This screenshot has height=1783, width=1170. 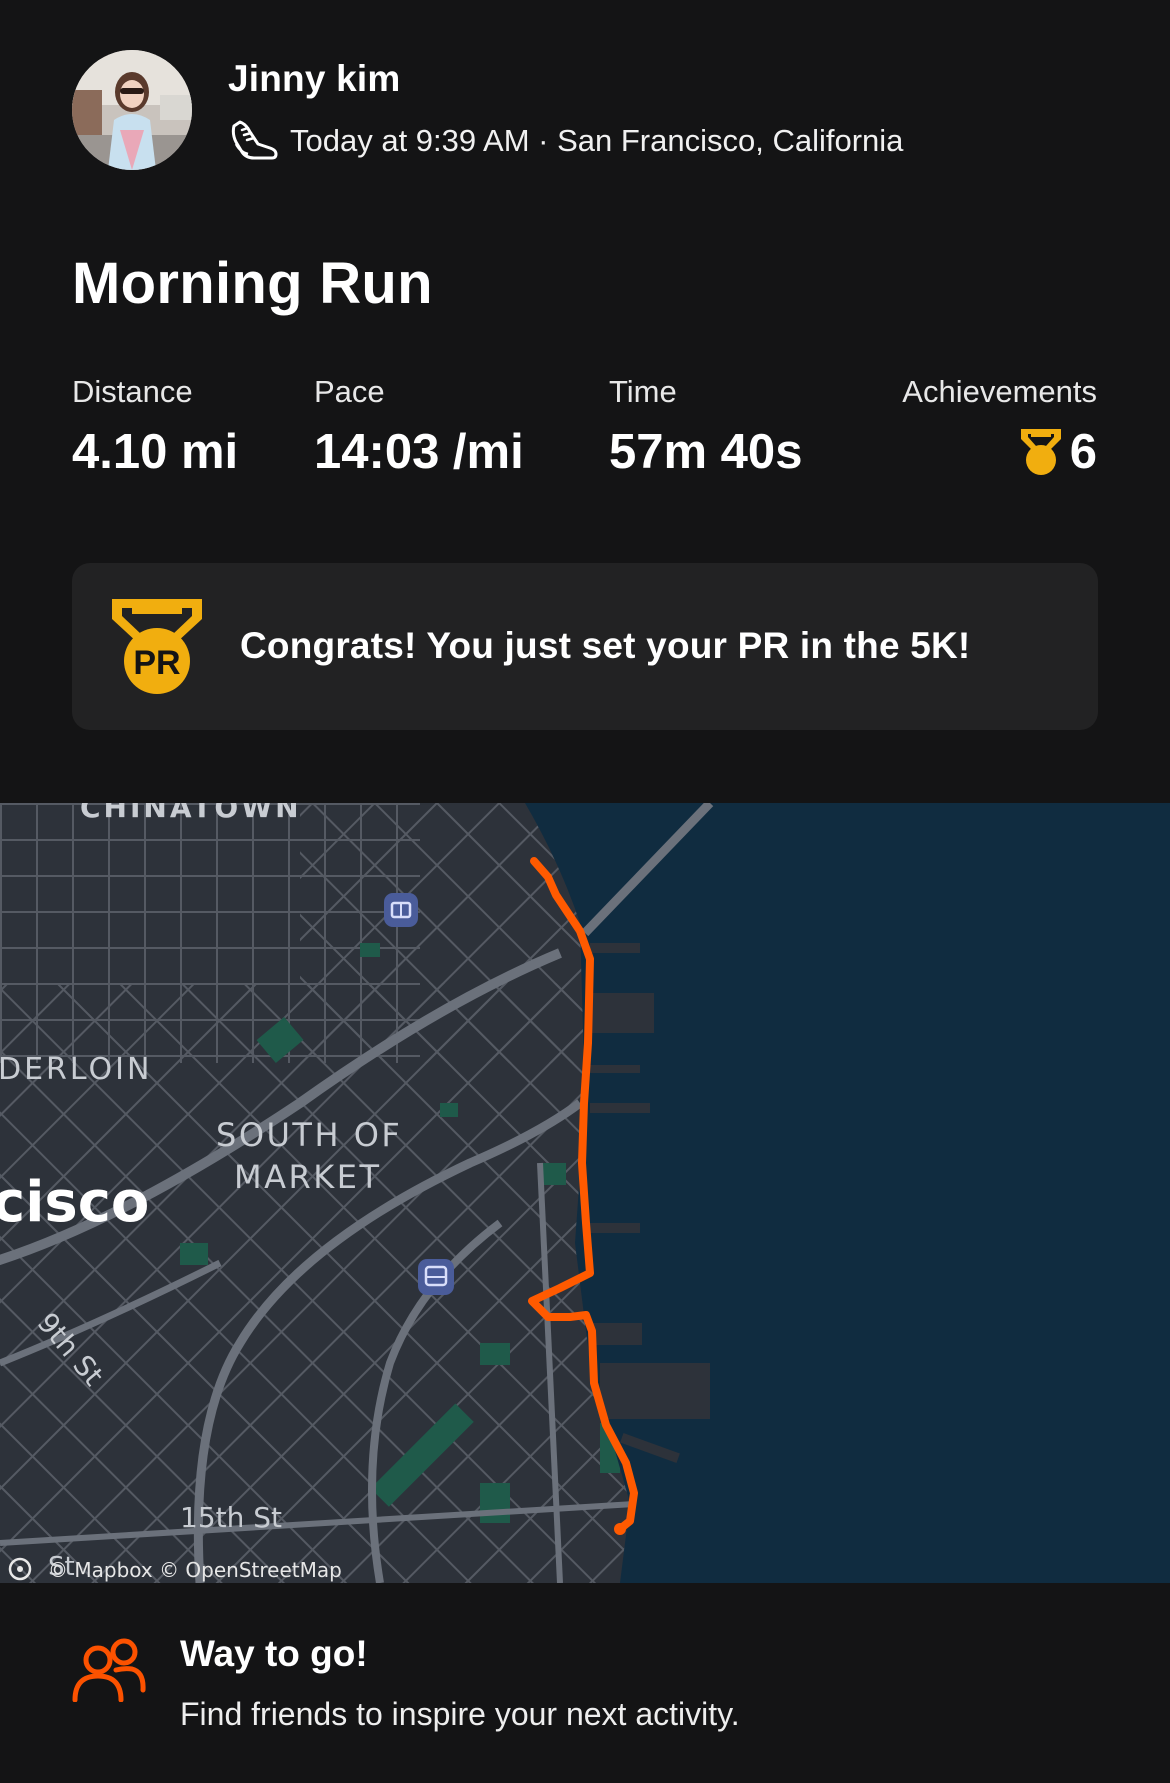 What do you see at coordinates (1040, 452) in the screenshot?
I see `medal-icon` at bounding box center [1040, 452].